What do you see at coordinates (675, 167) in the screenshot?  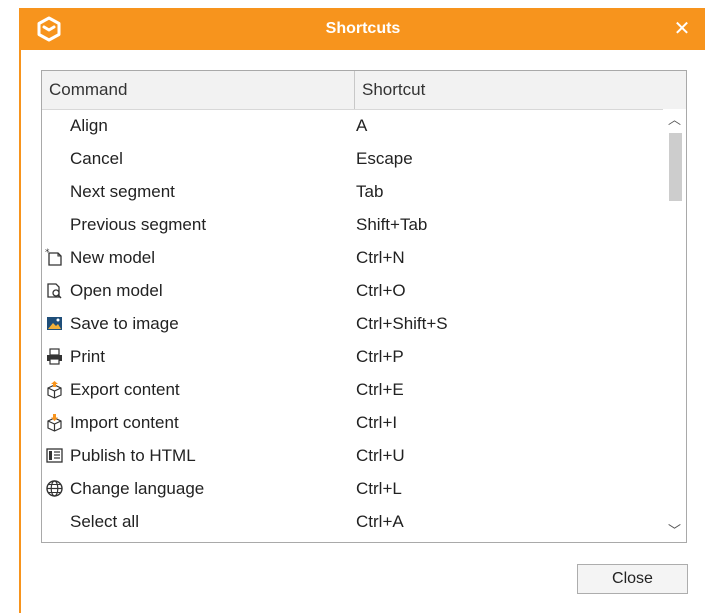 I see `scrollbar-thumb` at bounding box center [675, 167].